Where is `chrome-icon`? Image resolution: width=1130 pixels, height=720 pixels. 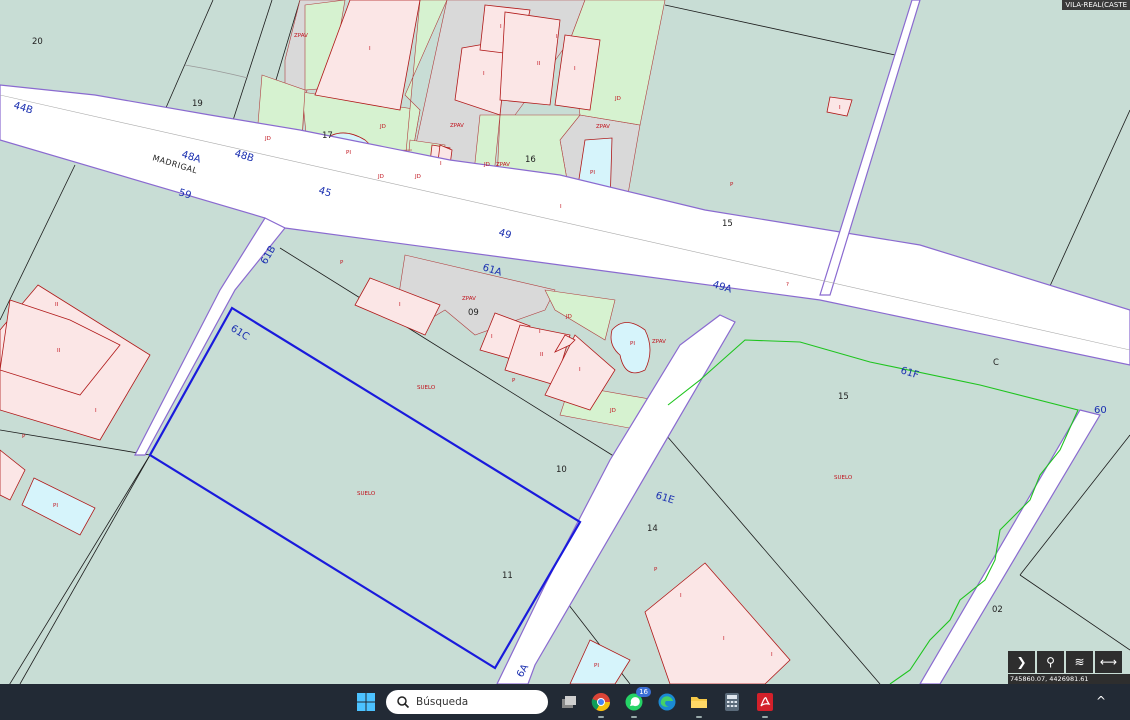 chrome-icon is located at coordinates (600, 702).